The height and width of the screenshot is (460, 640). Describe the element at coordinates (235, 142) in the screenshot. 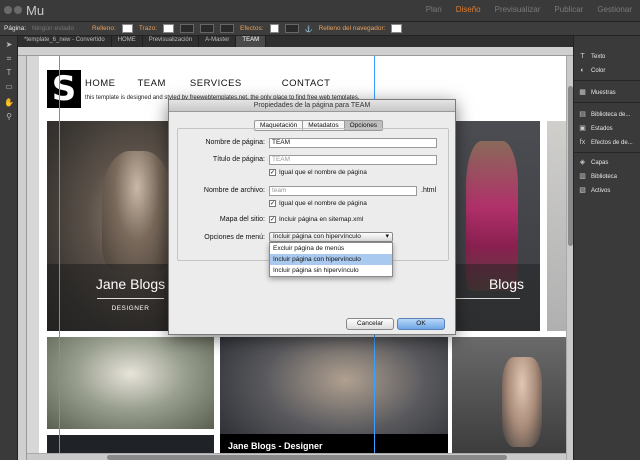

I see `page-name-label: Nombre de página:` at that location.